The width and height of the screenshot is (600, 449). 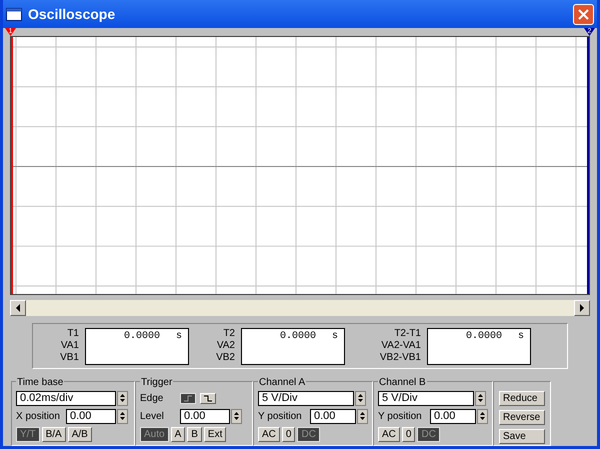 What do you see at coordinates (582, 308) in the screenshot?
I see `scroll-right-icon` at bounding box center [582, 308].